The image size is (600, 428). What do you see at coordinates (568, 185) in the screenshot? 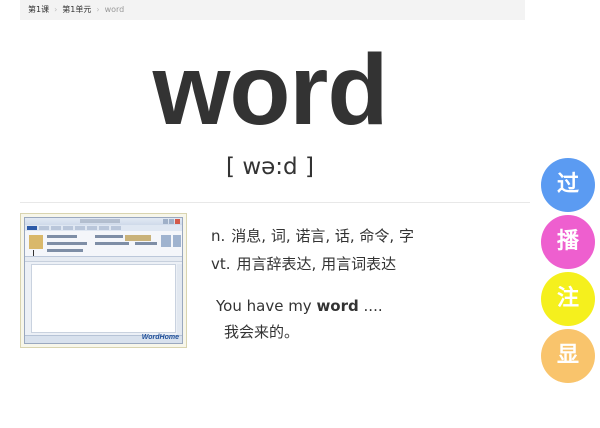
I see `pass-button: 过` at bounding box center [568, 185].